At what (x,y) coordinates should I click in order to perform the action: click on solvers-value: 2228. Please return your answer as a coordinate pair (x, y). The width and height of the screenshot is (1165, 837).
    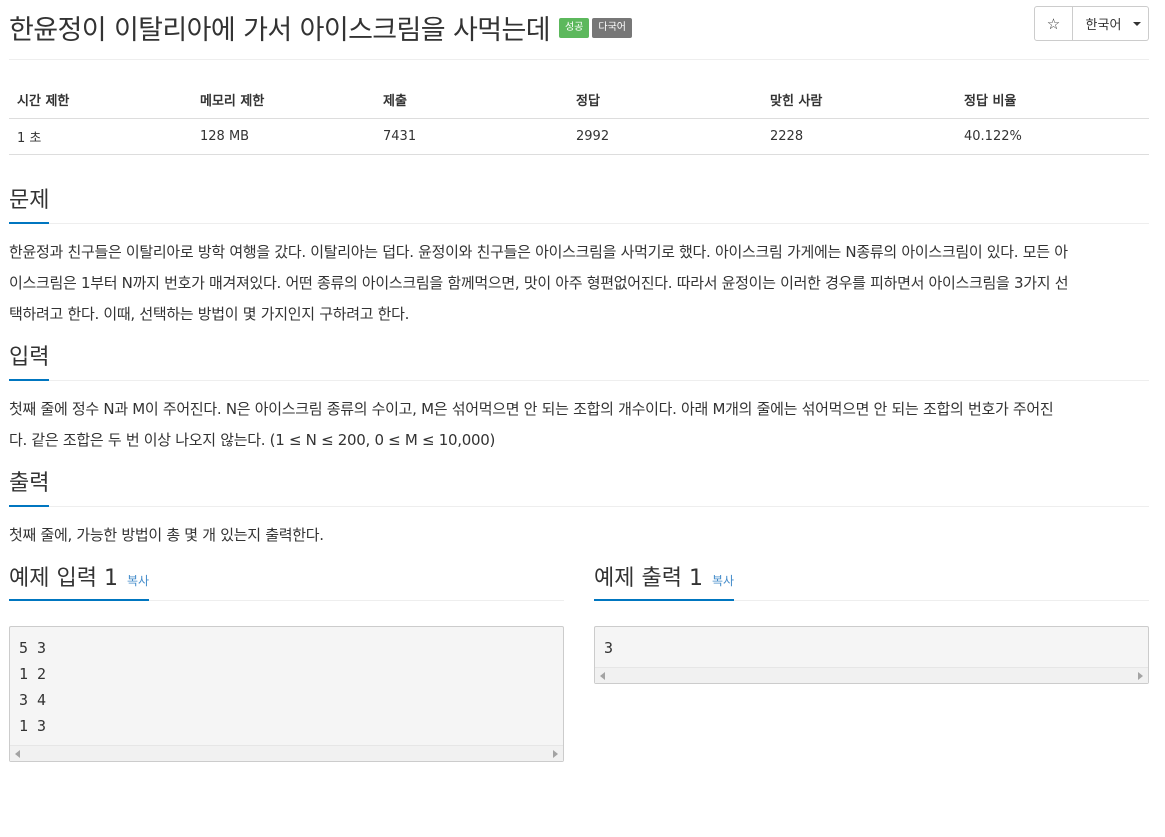
    Looking at the image, I should click on (859, 136).